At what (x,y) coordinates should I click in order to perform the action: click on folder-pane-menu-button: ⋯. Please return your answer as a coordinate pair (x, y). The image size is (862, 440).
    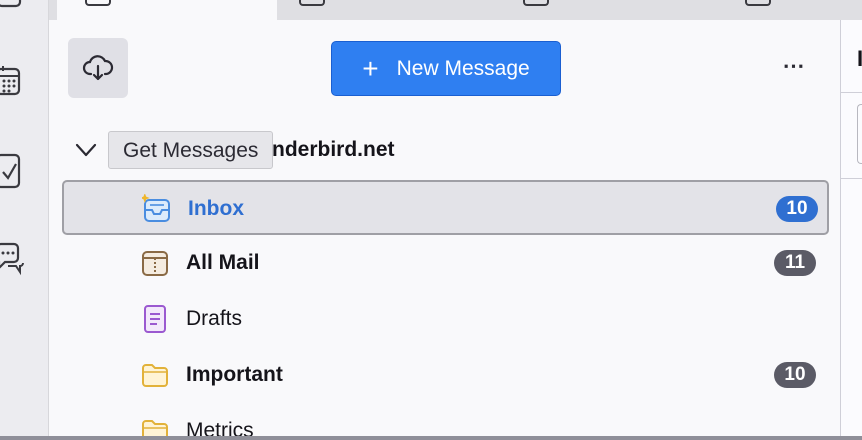
    Looking at the image, I should click on (794, 66).